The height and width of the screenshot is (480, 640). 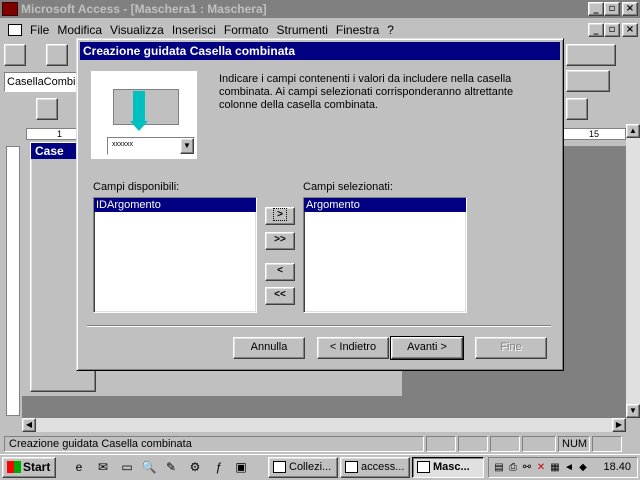 What do you see at coordinates (633, 131) in the screenshot?
I see `scroll-up-icon: ▲` at bounding box center [633, 131].